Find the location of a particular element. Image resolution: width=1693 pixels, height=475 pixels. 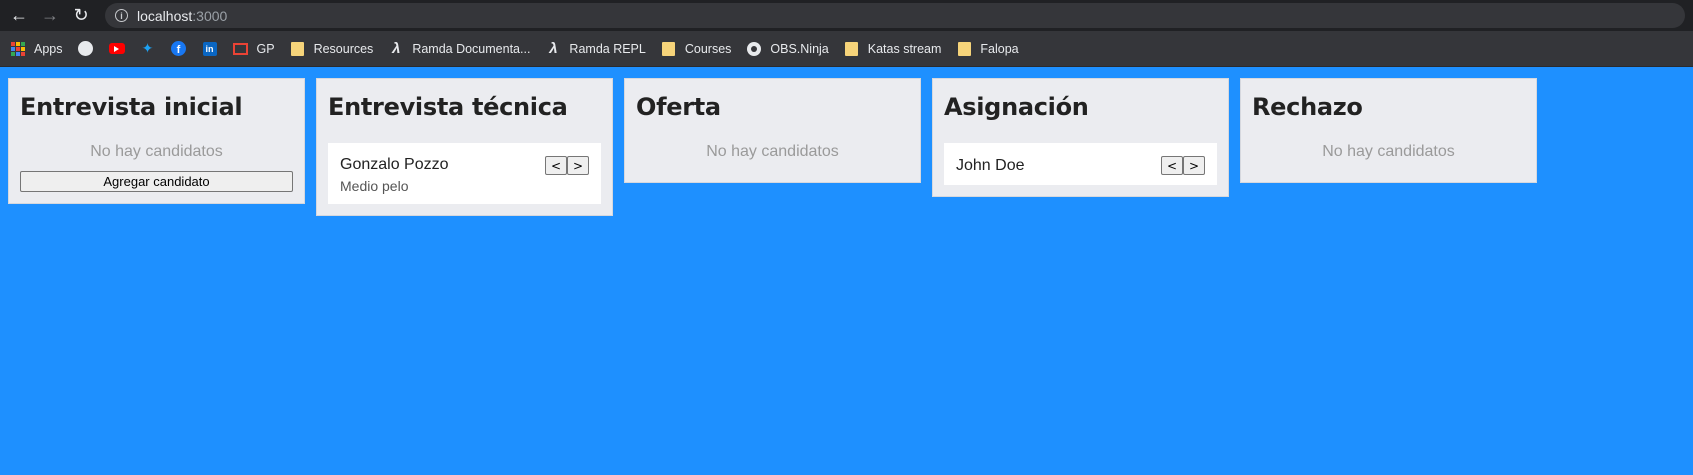

youtube-icon is located at coordinates (116, 49).